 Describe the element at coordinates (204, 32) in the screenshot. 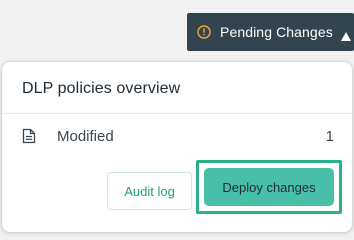

I see `warning-circle-icon` at that location.